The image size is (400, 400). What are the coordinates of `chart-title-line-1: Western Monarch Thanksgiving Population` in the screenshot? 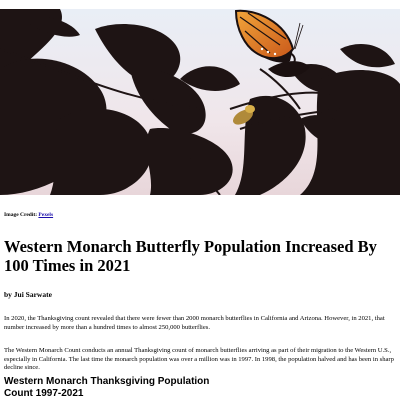 It's located at (107, 381).